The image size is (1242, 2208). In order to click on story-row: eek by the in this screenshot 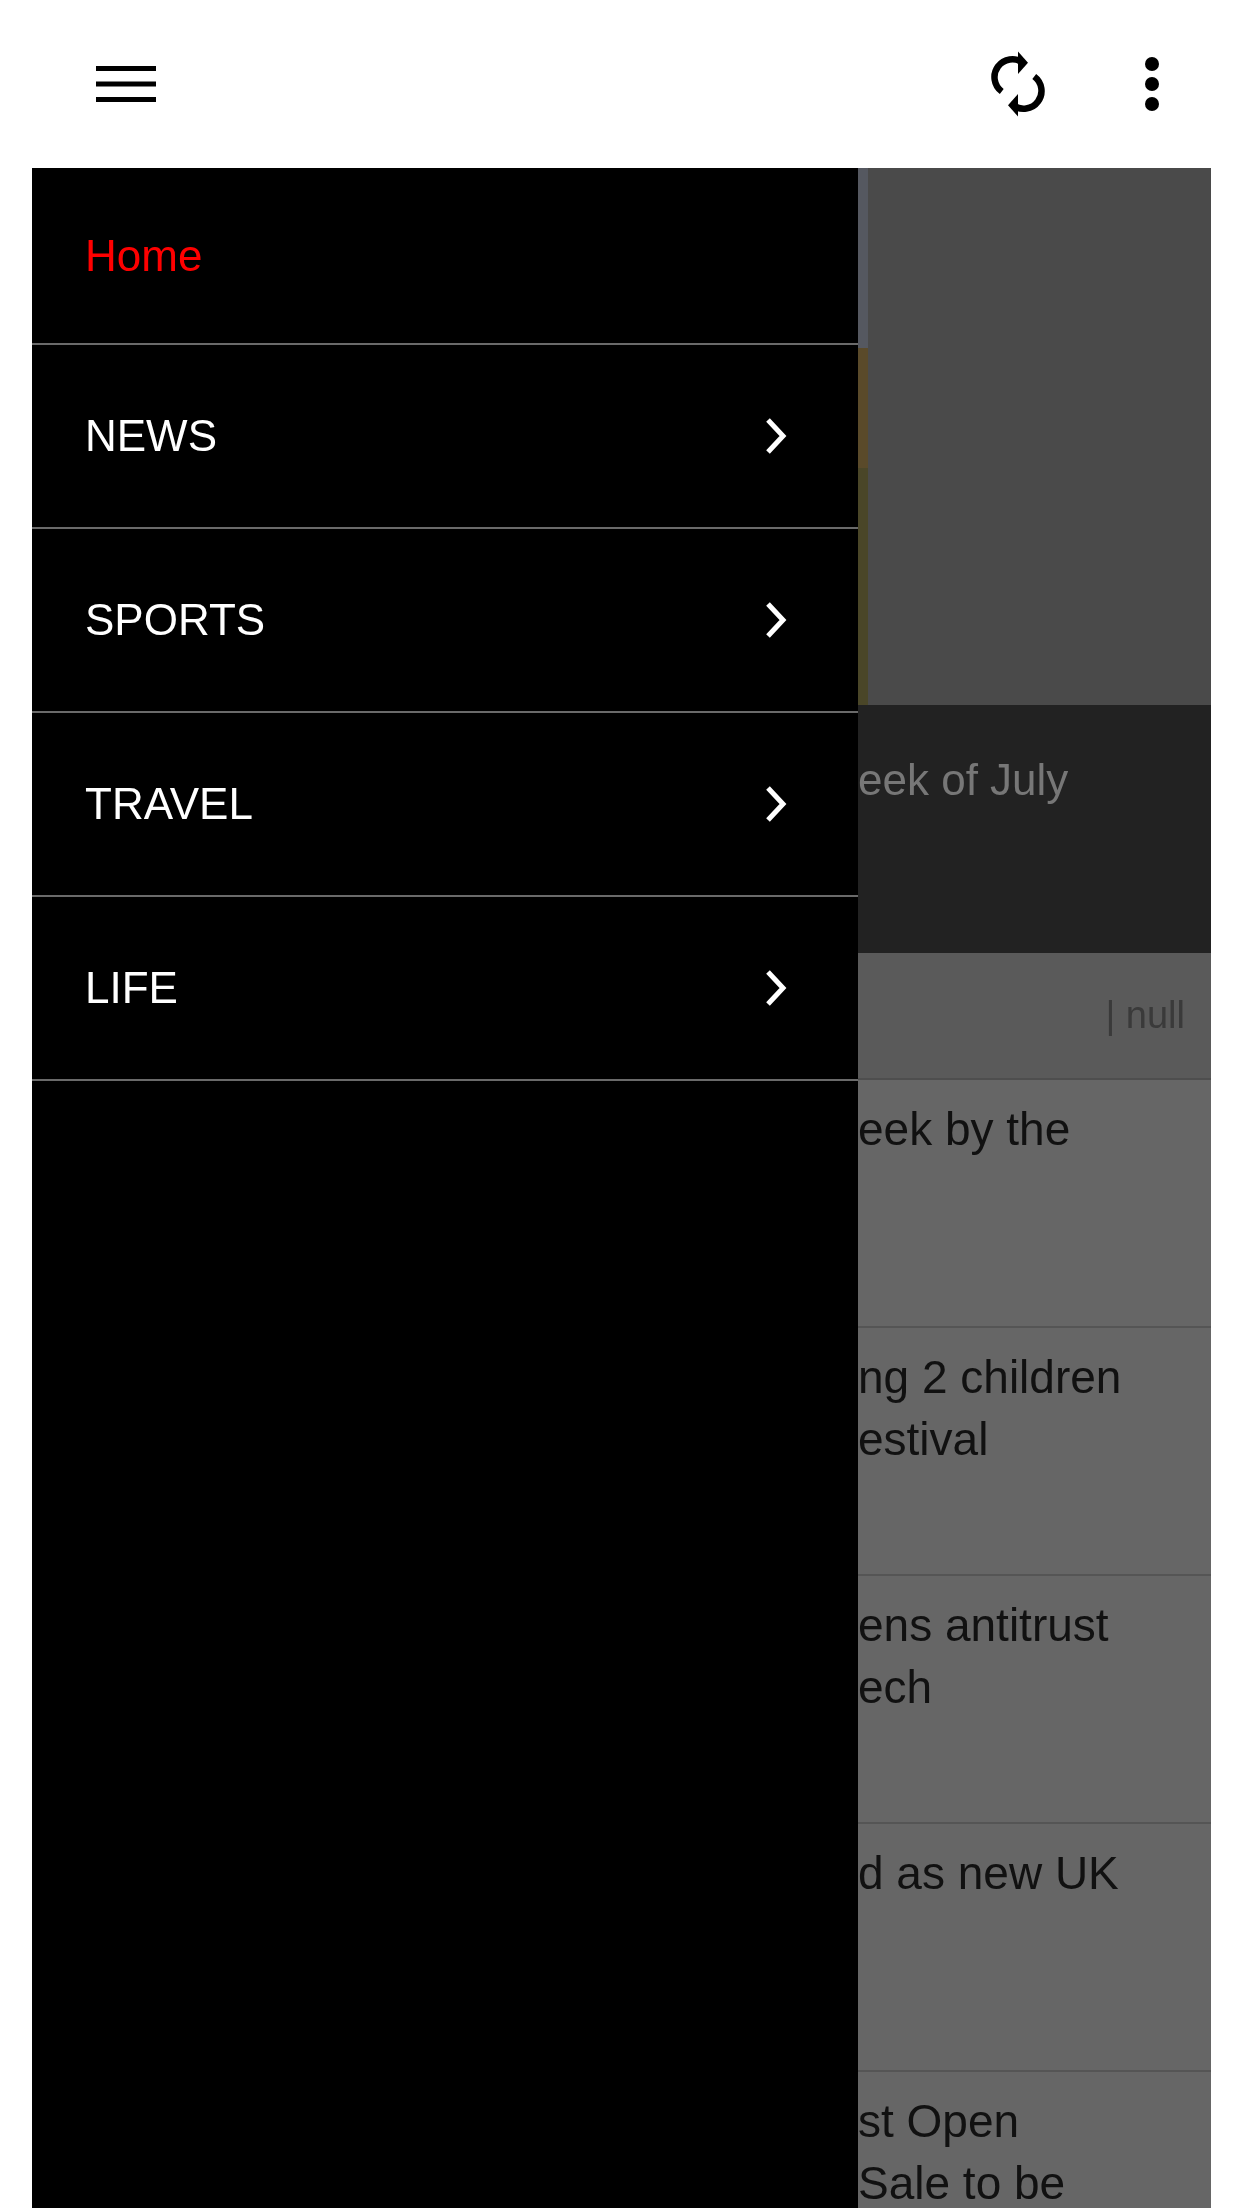, I will do `click(1034, 1204)`.